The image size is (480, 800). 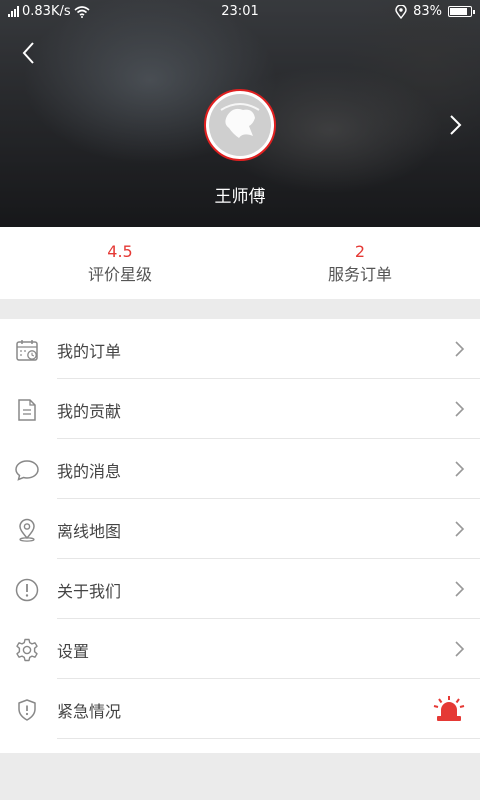 I want to click on gear-icon, so click(x=27, y=650).